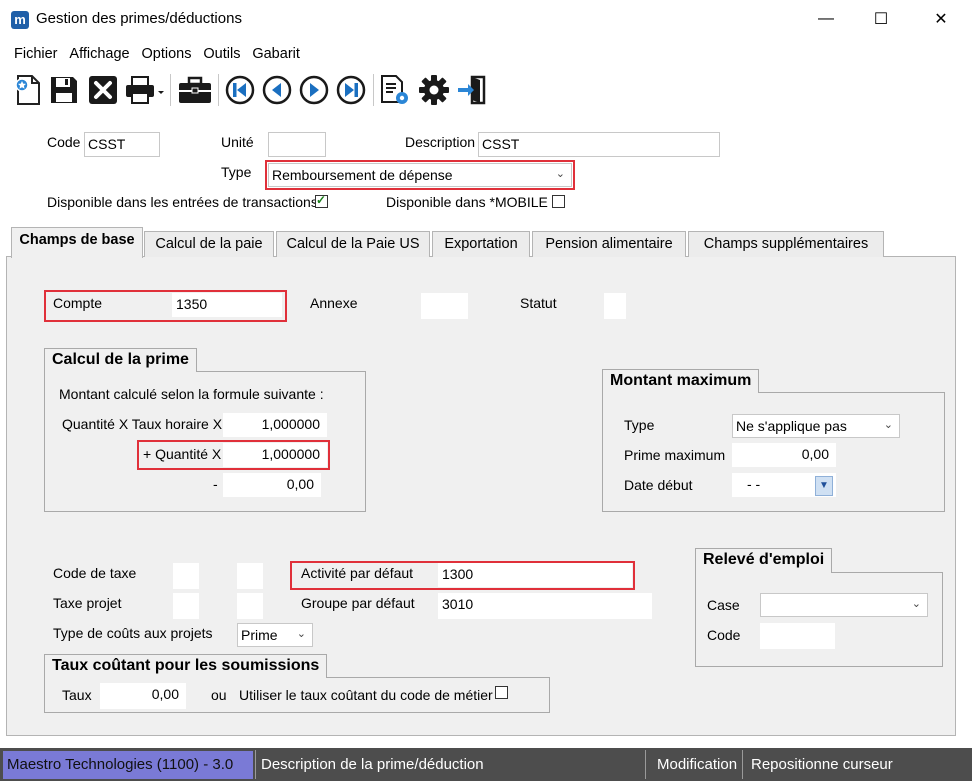 The height and width of the screenshot is (781, 972). I want to click on close-window-button: ✕, so click(941, 19).